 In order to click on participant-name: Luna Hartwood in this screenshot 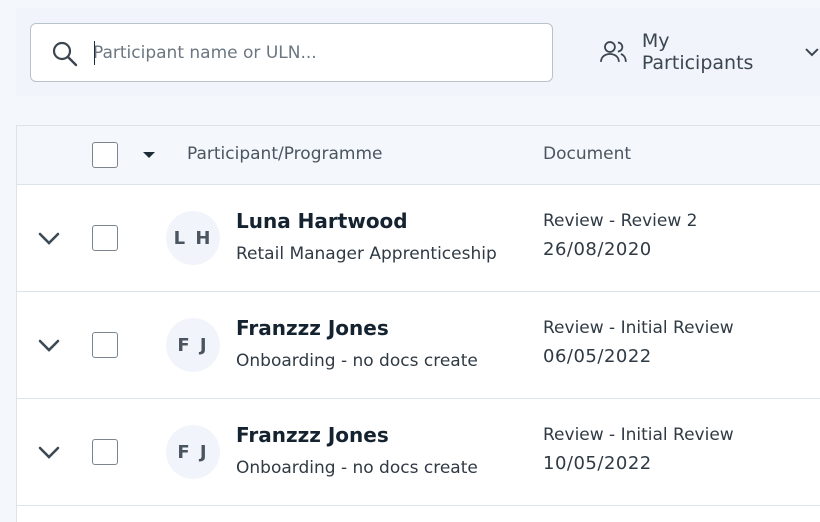, I will do `click(322, 221)`.